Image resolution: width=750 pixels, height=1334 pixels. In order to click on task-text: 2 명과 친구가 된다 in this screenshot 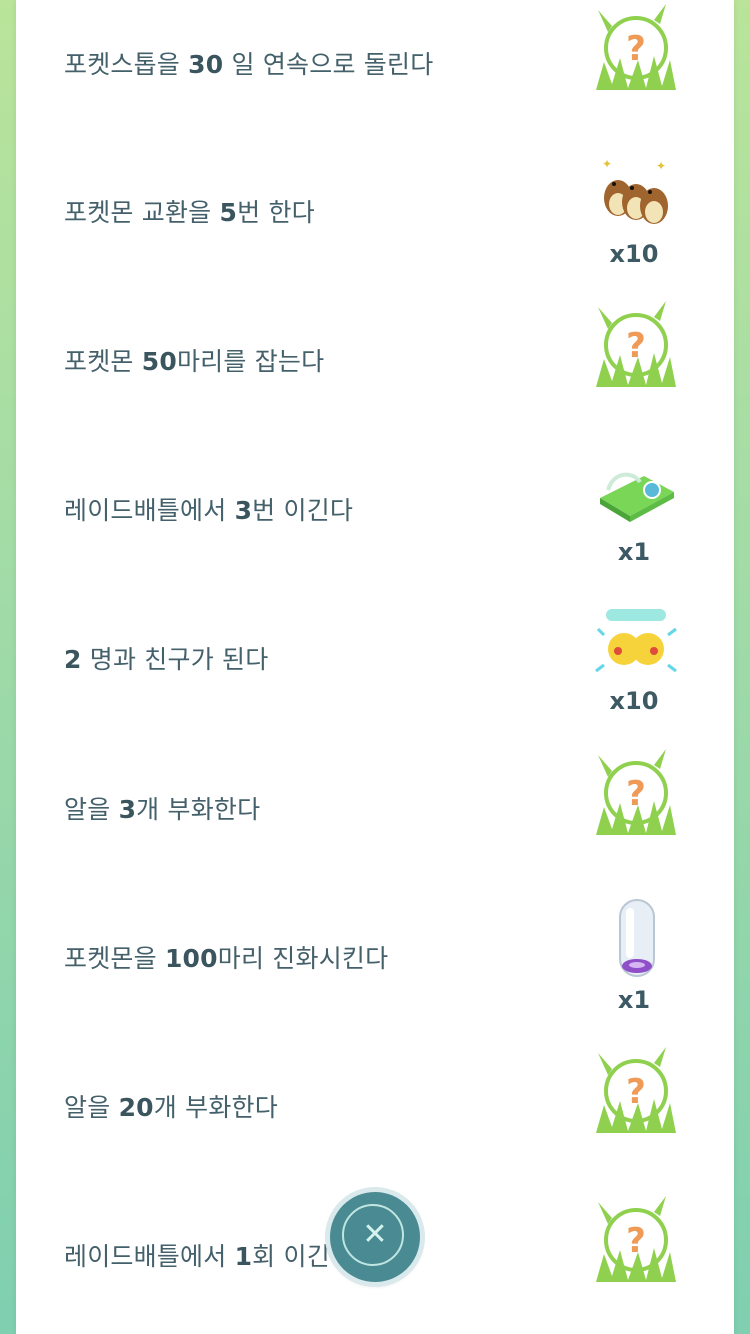, I will do `click(166, 659)`.